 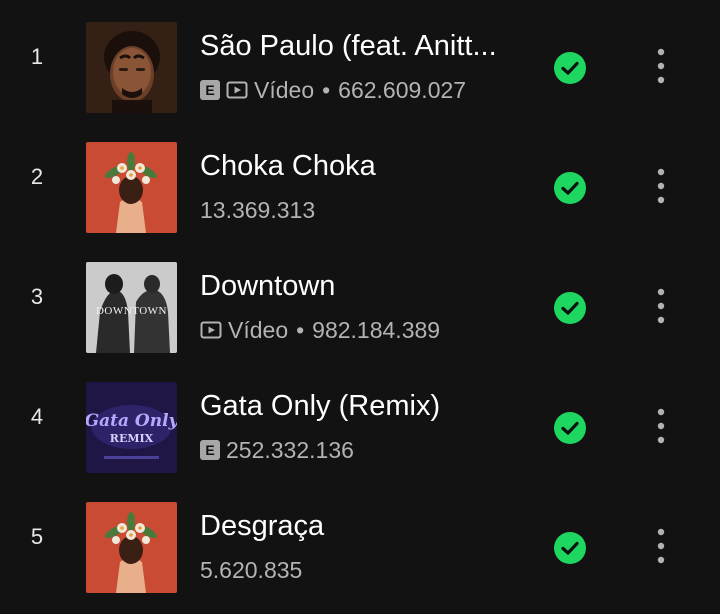 I want to click on track-meta: E 252.332.136, so click(x=277, y=450).